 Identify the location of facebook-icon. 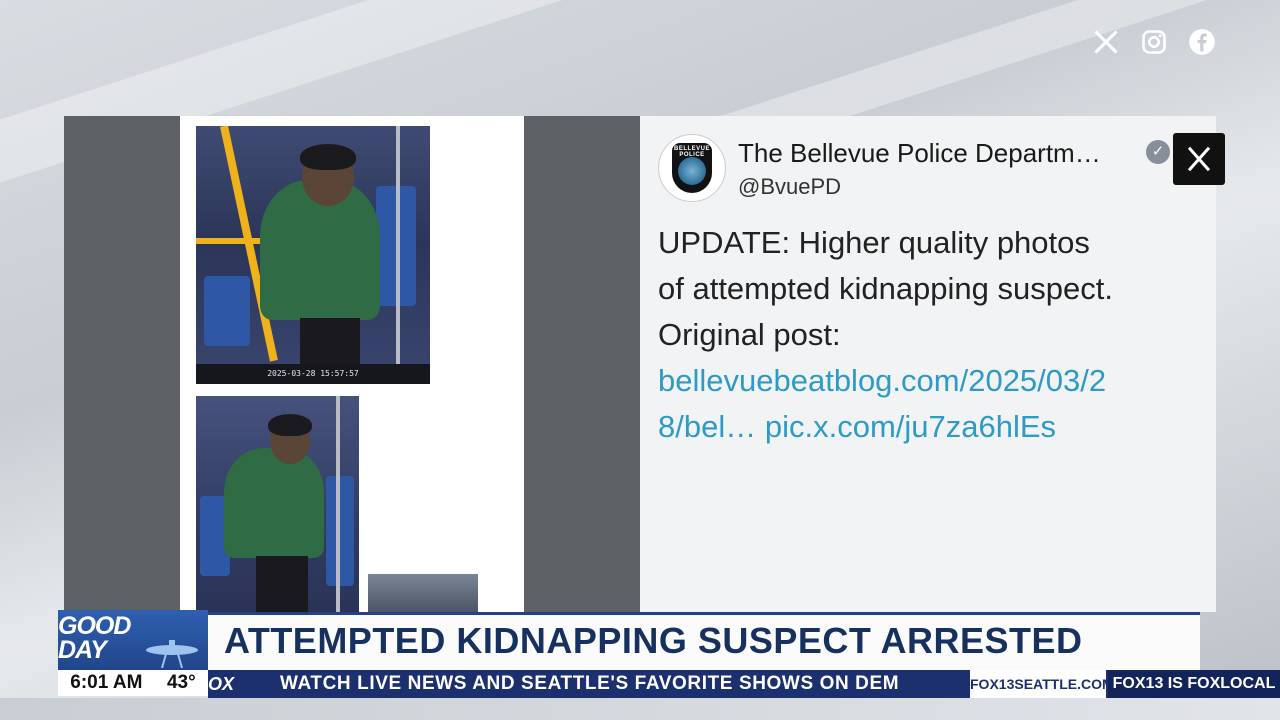
(1202, 42).